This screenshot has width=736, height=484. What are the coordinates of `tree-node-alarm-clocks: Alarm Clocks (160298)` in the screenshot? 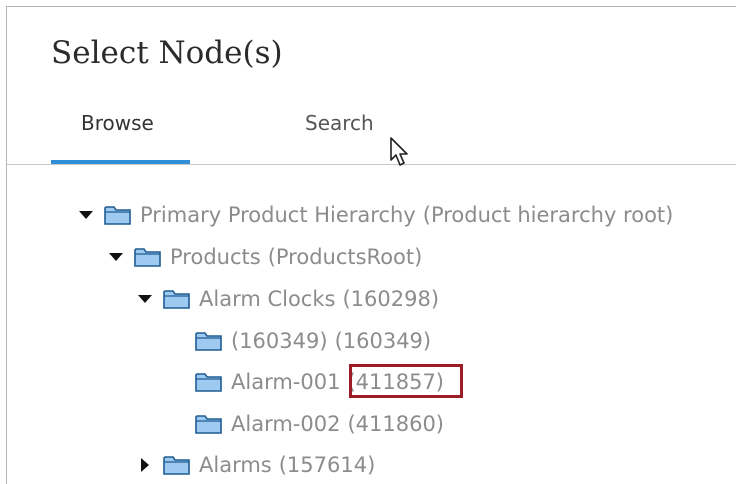 It's located at (288, 299).